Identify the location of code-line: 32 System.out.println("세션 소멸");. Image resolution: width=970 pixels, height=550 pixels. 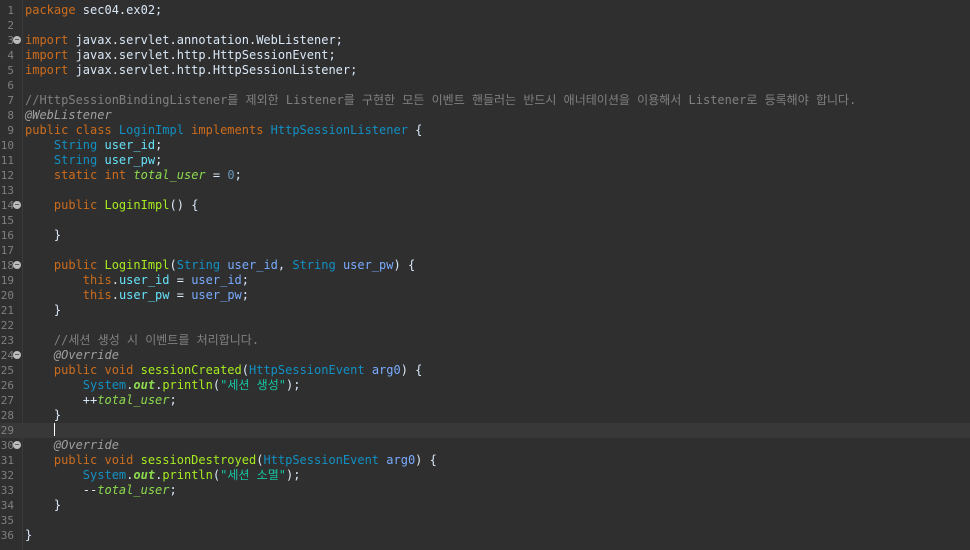
(485, 475).